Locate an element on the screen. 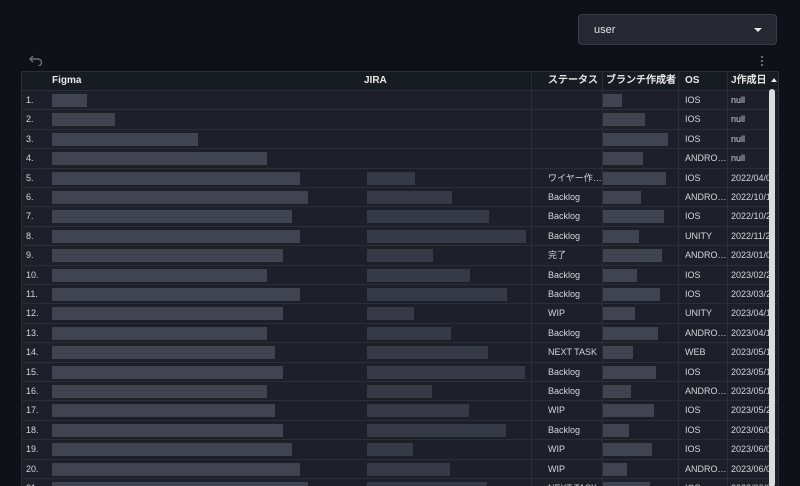 The width and height of the screenshot is (800, 486). row-index: 1. is located at coordinates (39, 100).